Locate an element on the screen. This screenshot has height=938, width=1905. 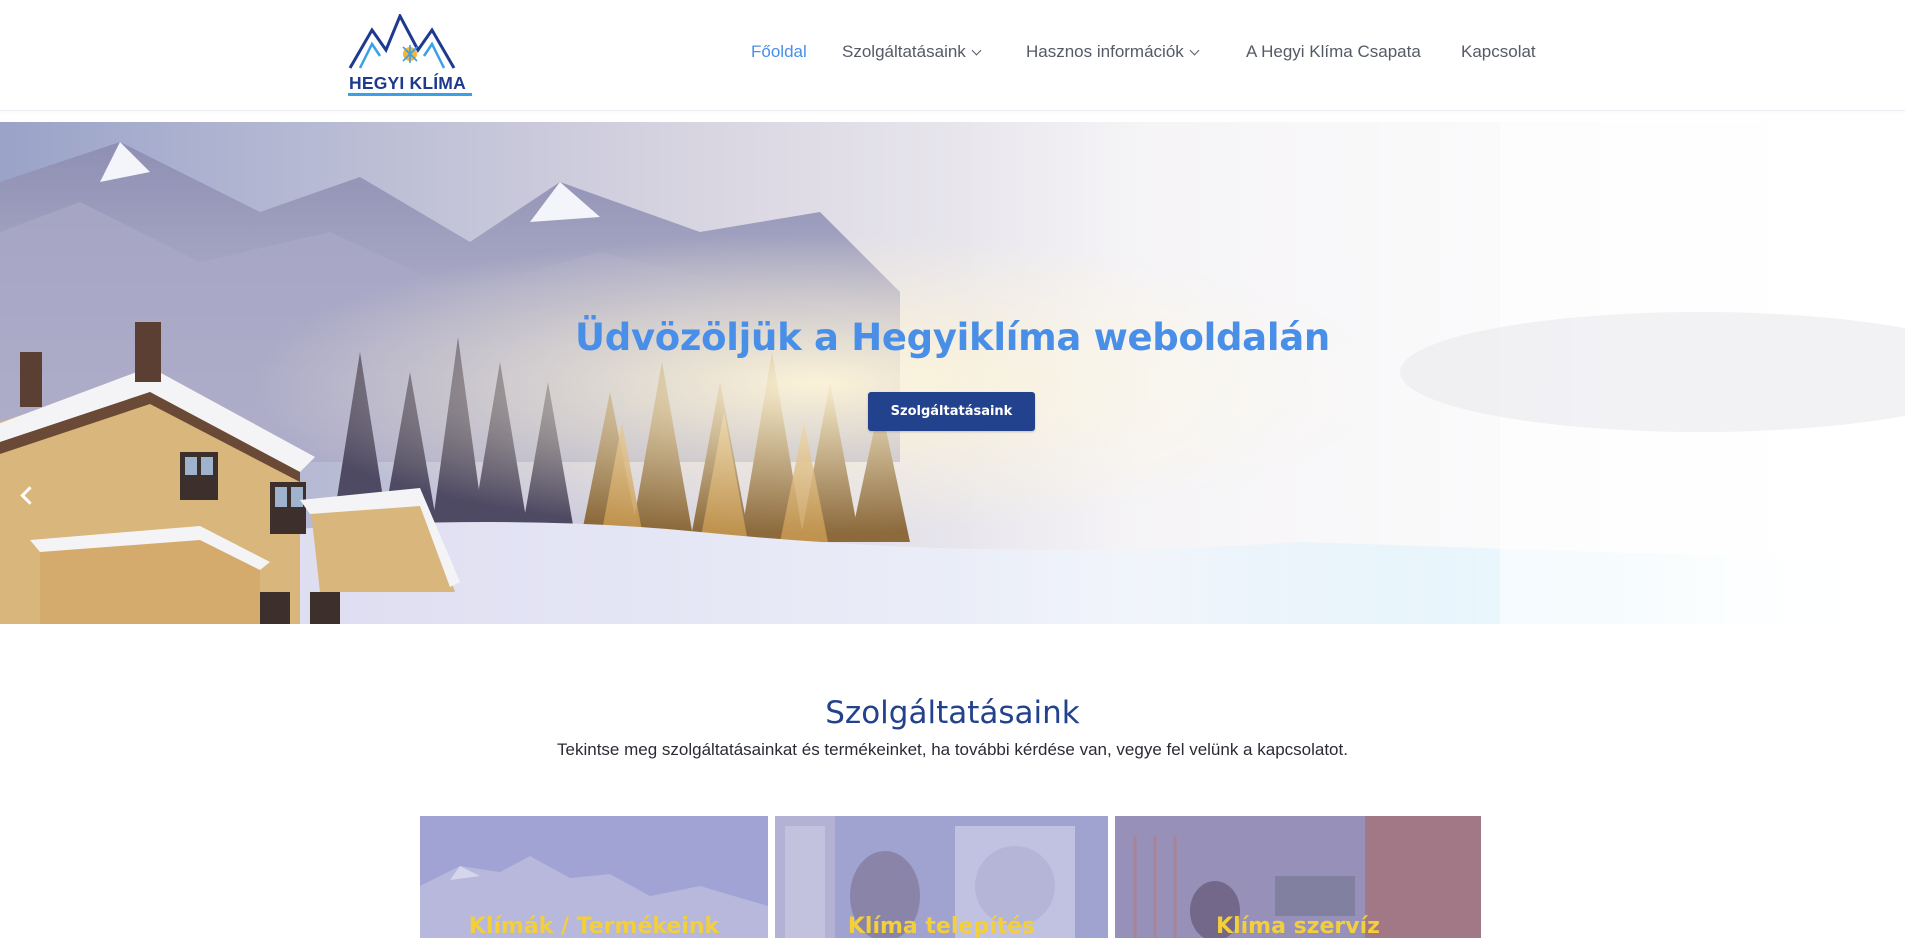
card-label: Klíma szervíz is located at coordinates (1298, 926).